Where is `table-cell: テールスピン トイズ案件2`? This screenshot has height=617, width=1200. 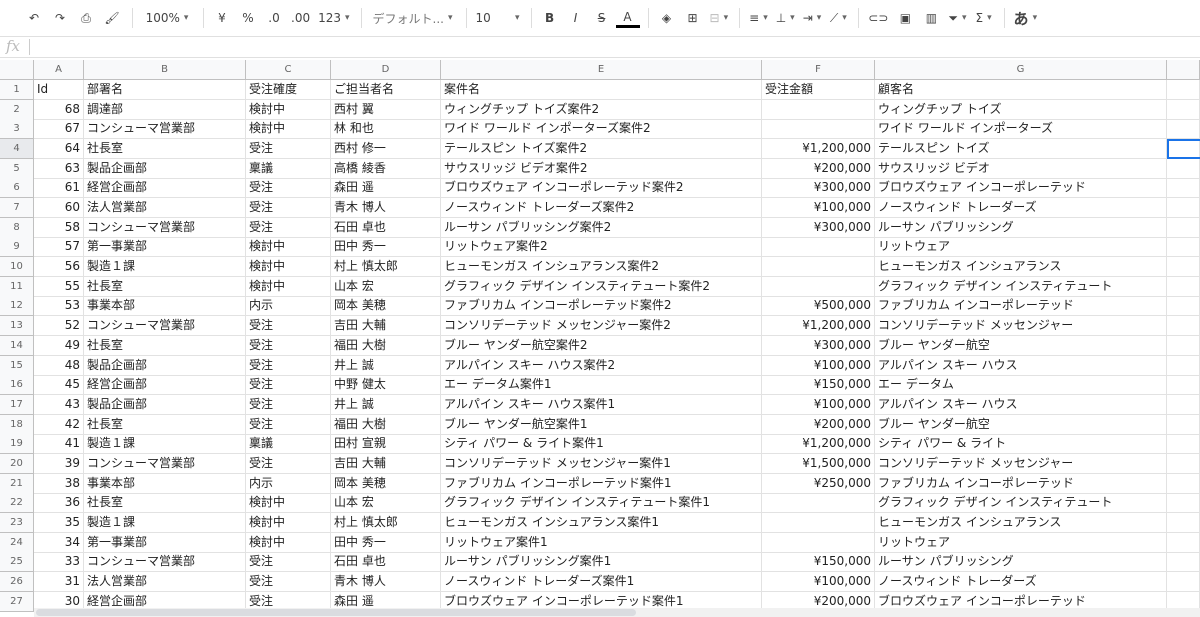 table-cell: テールスピン トイズ案件2 is located at coordinates (601, 149).